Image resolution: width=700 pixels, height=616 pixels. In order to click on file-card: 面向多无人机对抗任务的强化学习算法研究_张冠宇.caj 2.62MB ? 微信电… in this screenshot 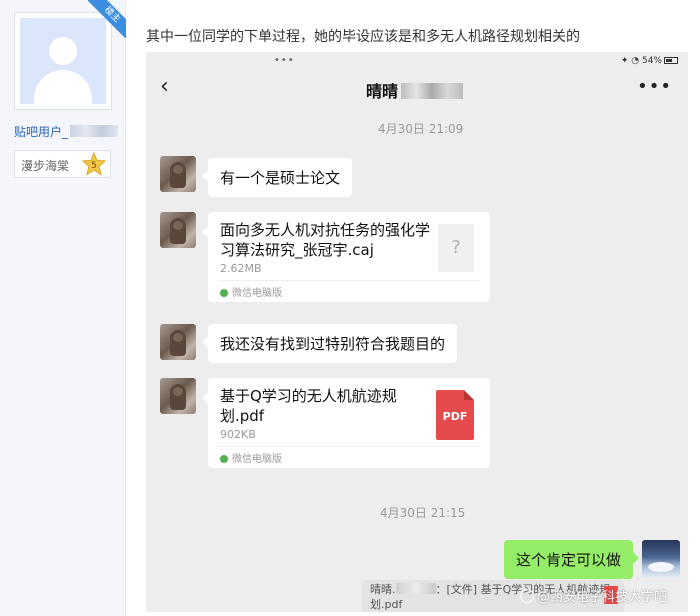, I will do `click(346, 257)`.